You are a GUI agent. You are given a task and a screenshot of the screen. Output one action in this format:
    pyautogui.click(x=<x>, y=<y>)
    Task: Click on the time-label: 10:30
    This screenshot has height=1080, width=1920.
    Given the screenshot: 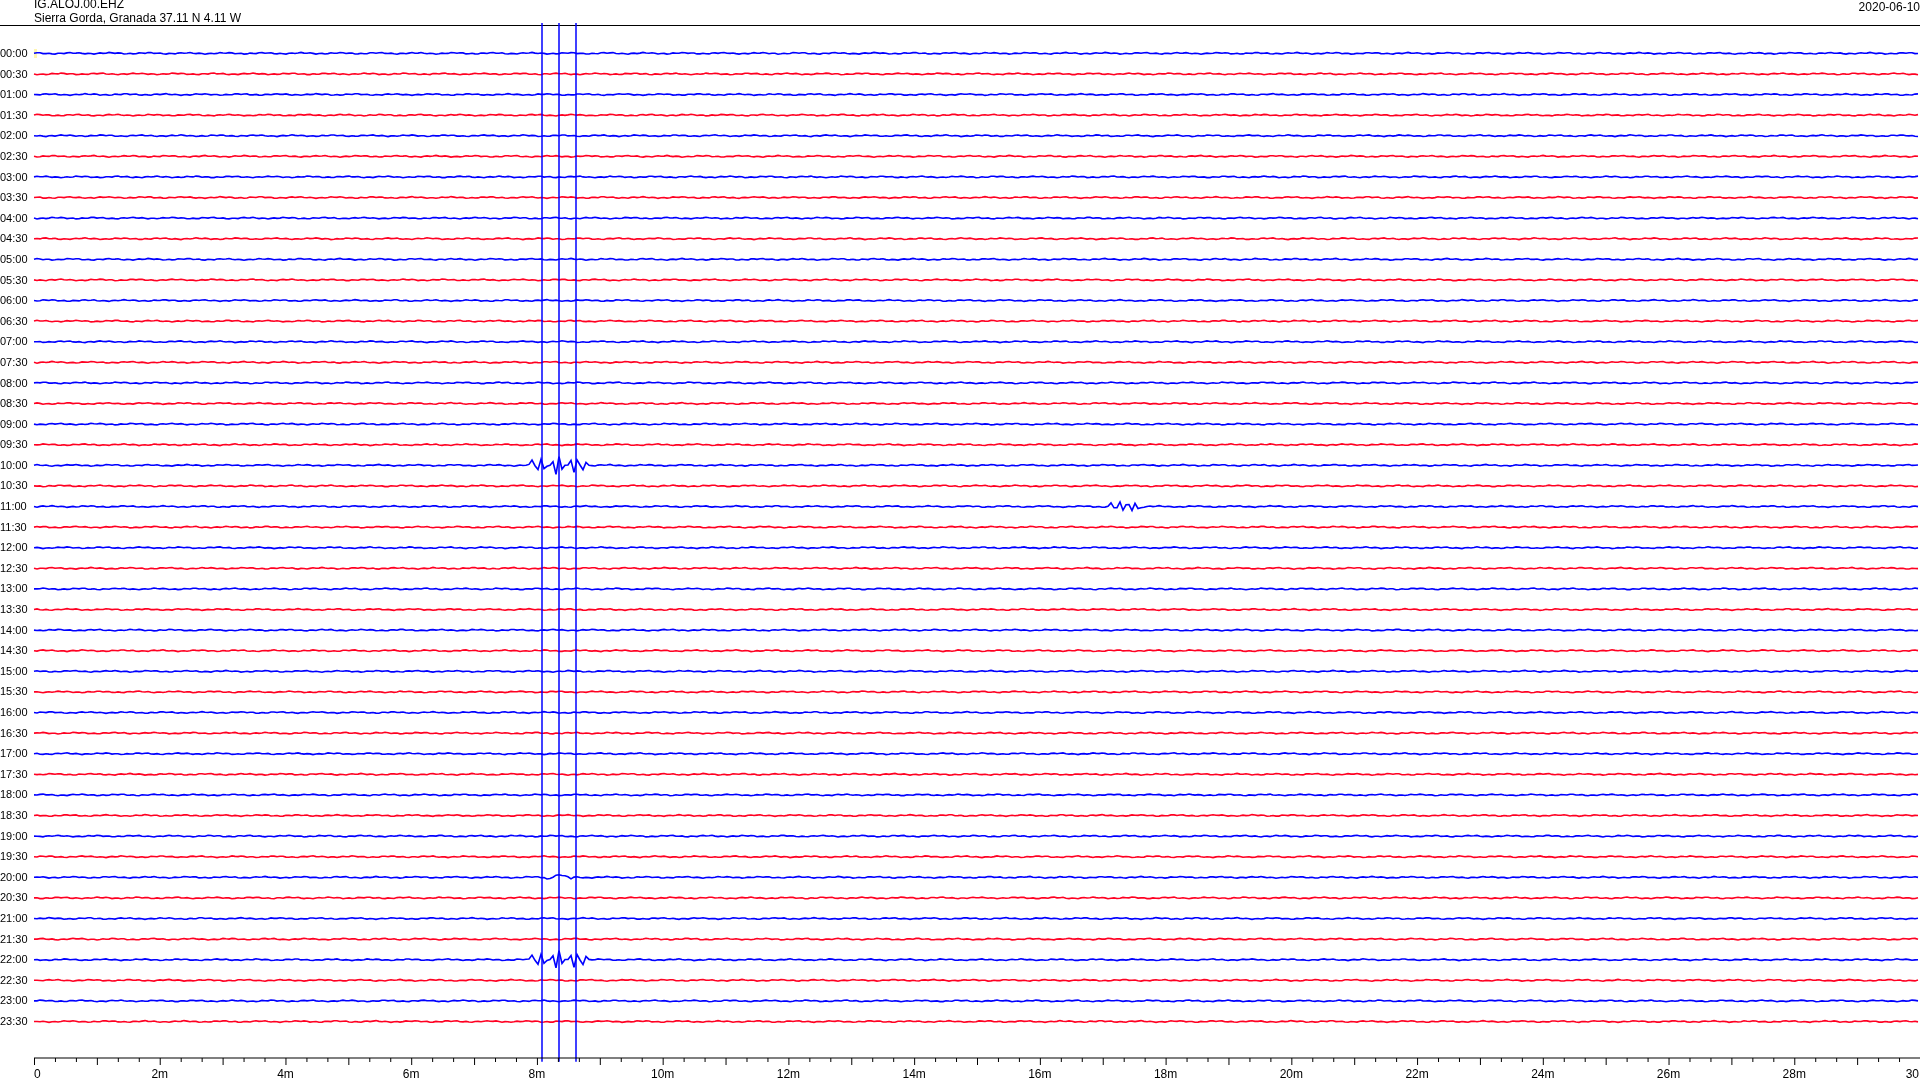 What is the action you would take?
    pyautogui.click(x=14, y=486)
    